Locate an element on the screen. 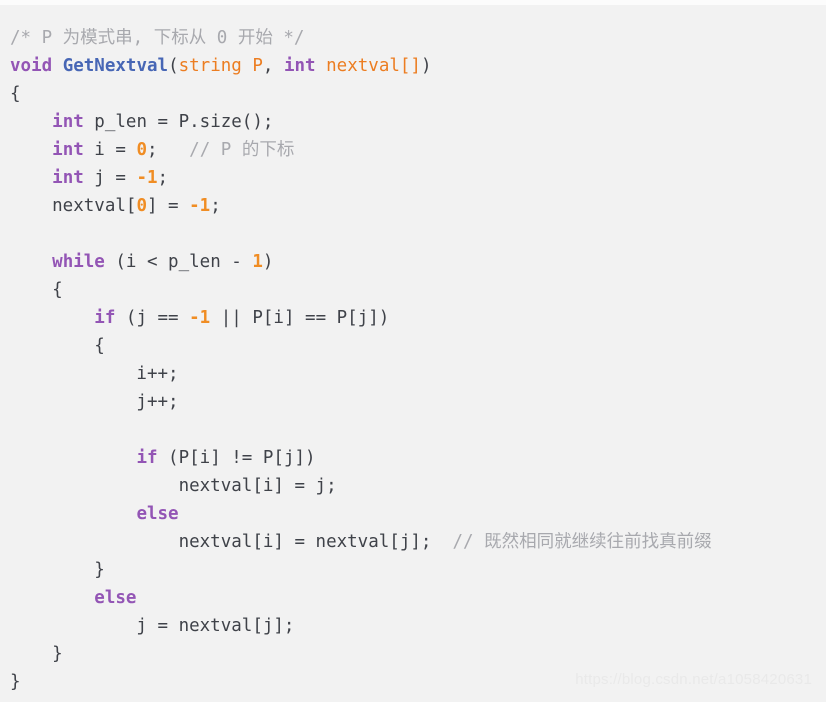 The image size is (826, 702). code-token-comment: /* P 为模式串, 下标从 0 开始 */ is located at coordinates (157, 38).